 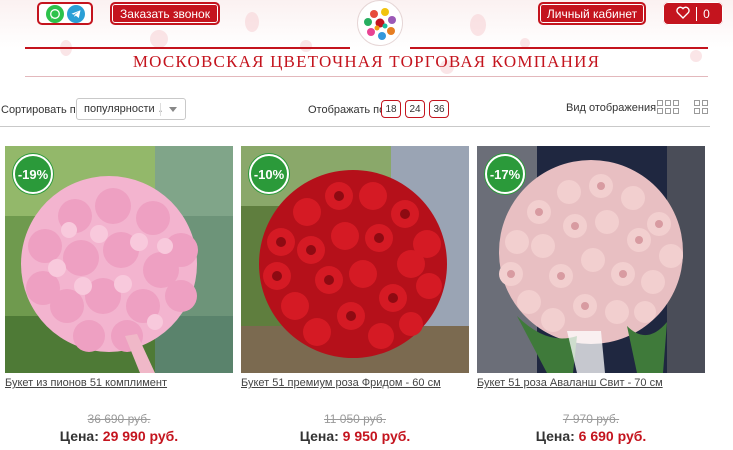 What do you see at coordinates (355, 419) in the screenshot?
I see `old-price: 11 050 руб.` at bounding box center [355, 419].